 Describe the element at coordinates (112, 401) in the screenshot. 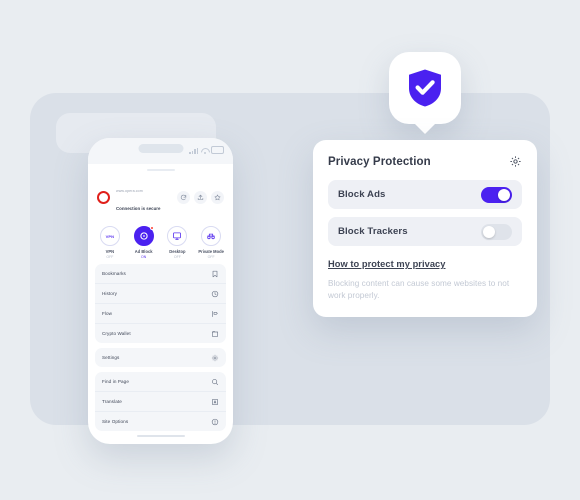

I see `menu-item-label: Translate` at that location.